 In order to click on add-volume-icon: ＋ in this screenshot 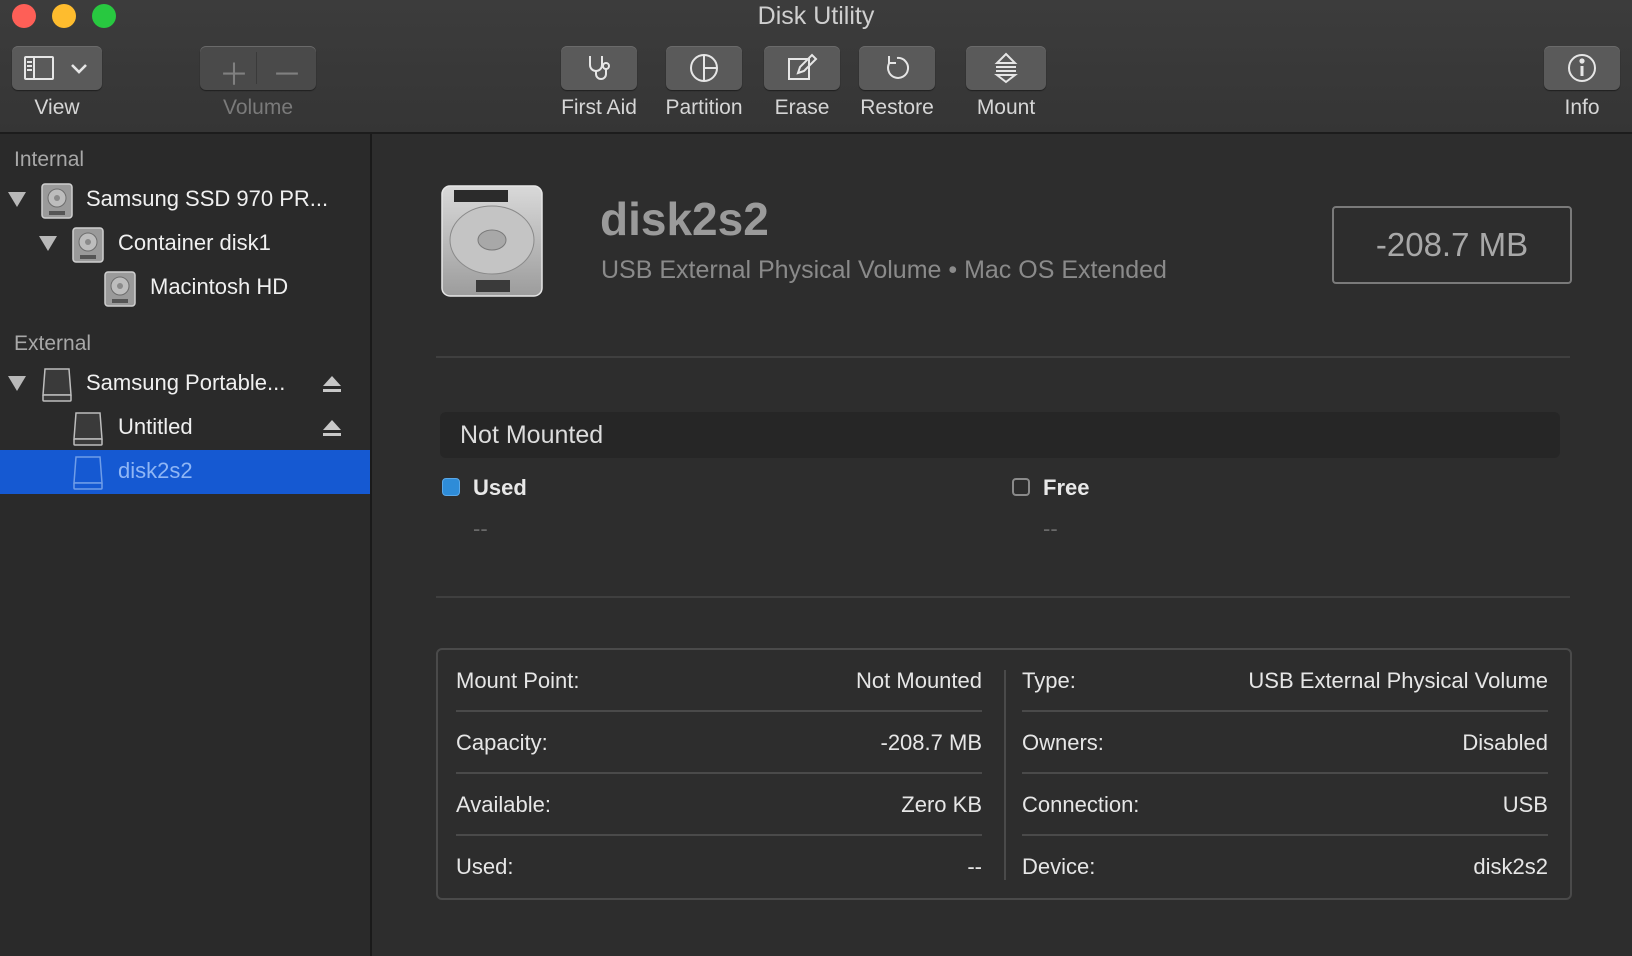, I will do `click(234, 72)`.